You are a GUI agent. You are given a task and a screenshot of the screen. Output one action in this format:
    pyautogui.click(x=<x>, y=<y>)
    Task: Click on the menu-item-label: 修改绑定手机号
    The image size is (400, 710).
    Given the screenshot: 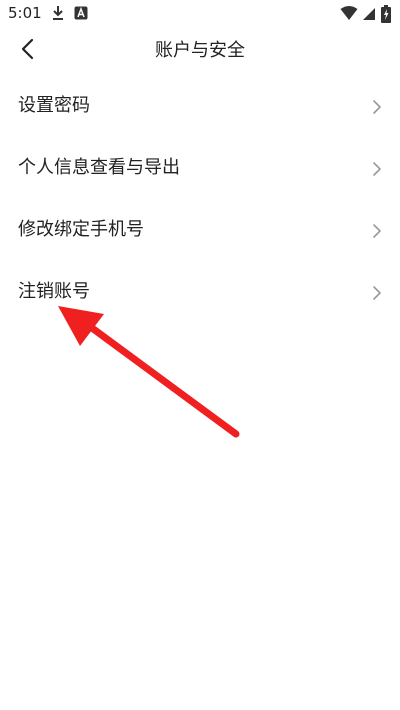 What is the action you would take?
    pyautogui.click(x=81, y=229)
    